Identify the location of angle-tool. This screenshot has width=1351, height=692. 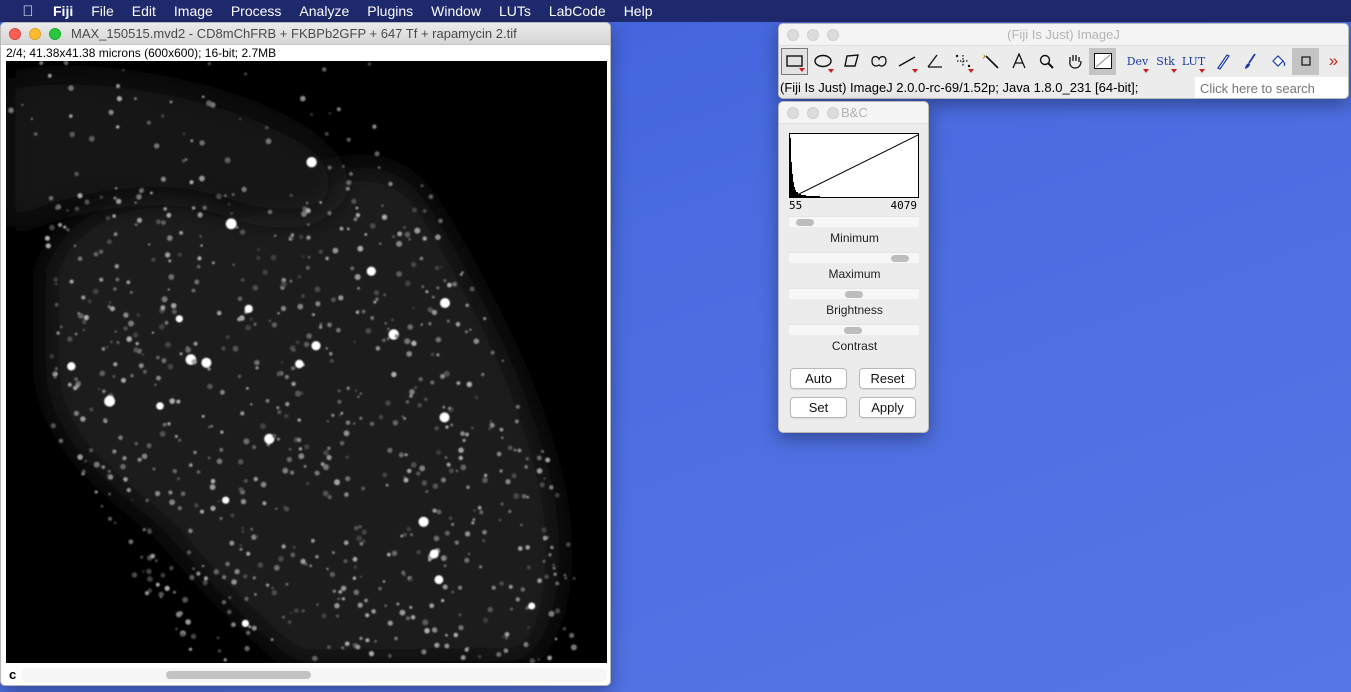
(934, 61).